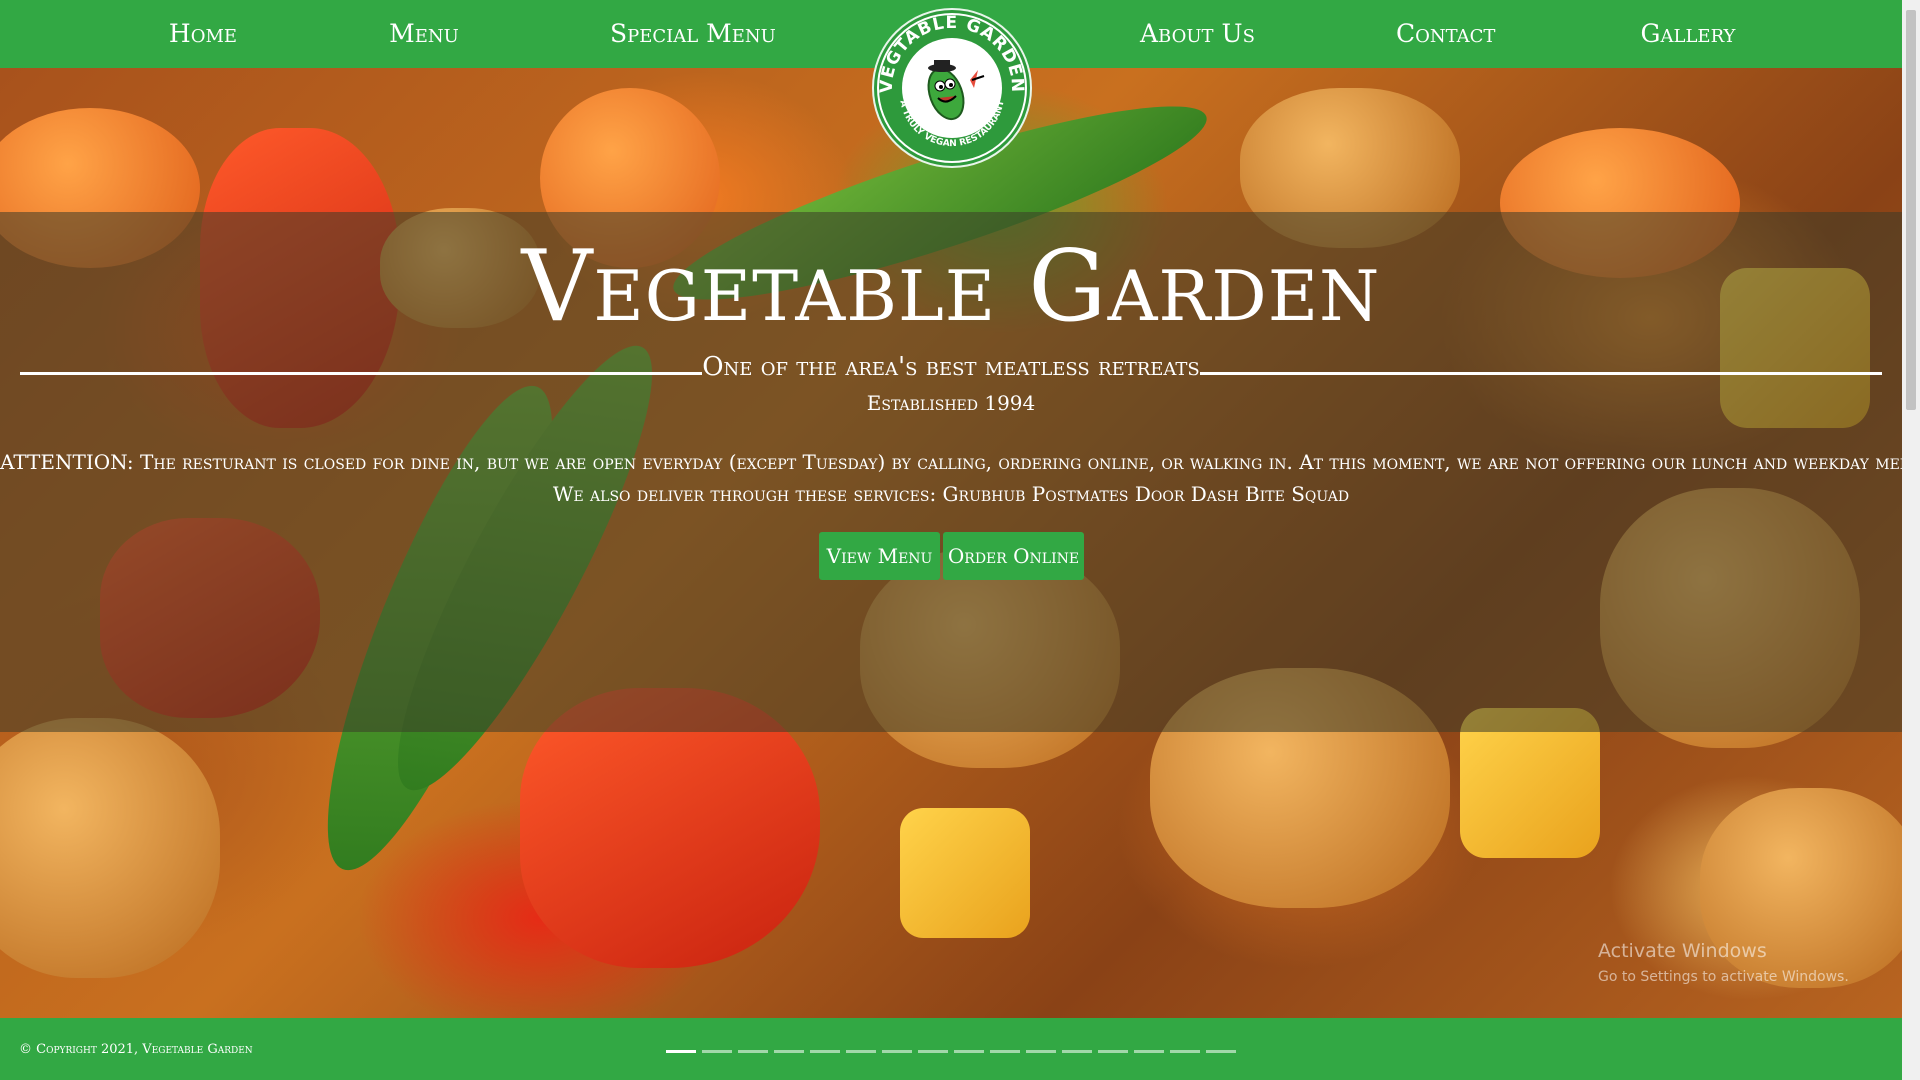 The width and height of the screenshot is (1920, 1080). Describe the element at coordinates (110, 848) in the screenshot. I see `food-tofu` at that location.